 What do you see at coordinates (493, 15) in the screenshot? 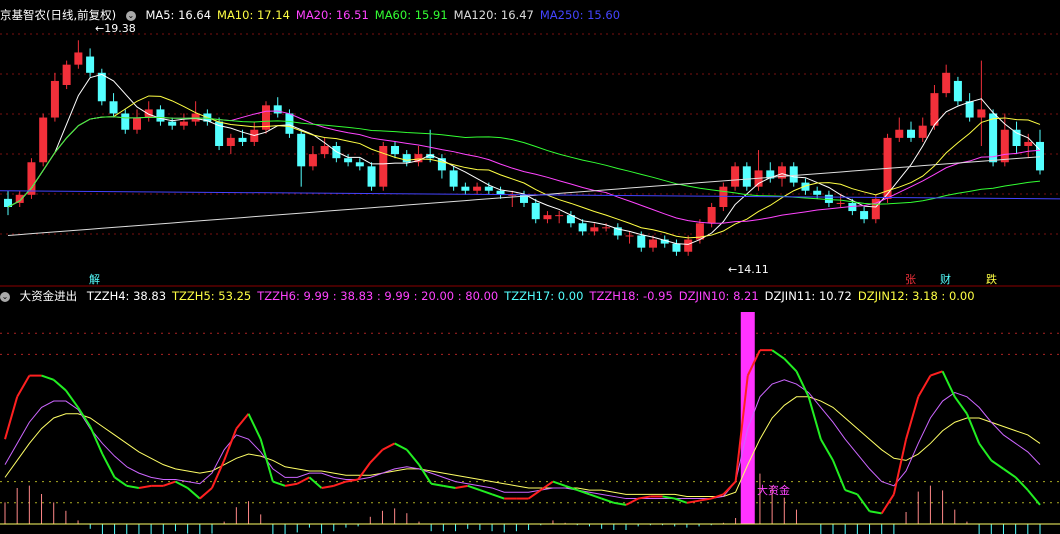
I see `ma-legend-item: MA120: 16.47` at bounding box center [493, 15].